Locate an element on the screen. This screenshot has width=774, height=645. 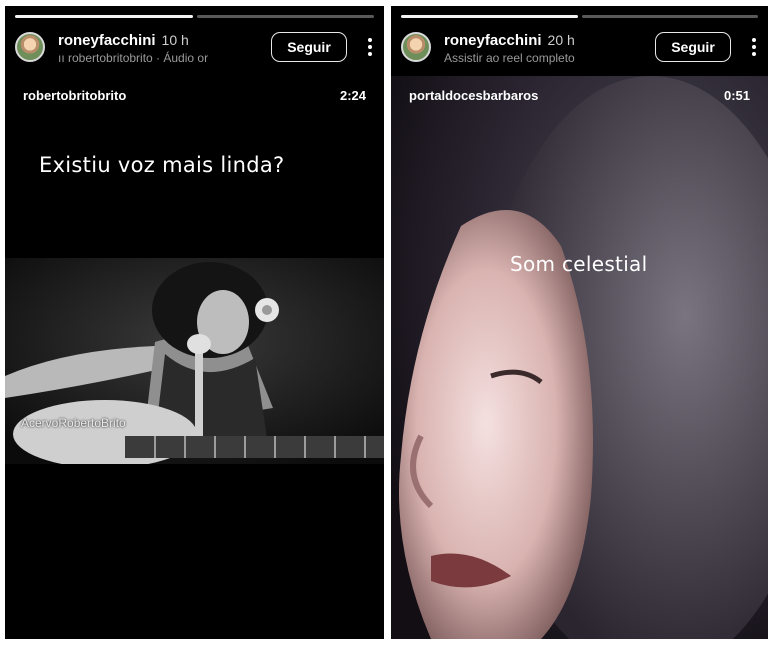
video-watermark: AcervoRobertoBrito is located at coordinates (73, 423).